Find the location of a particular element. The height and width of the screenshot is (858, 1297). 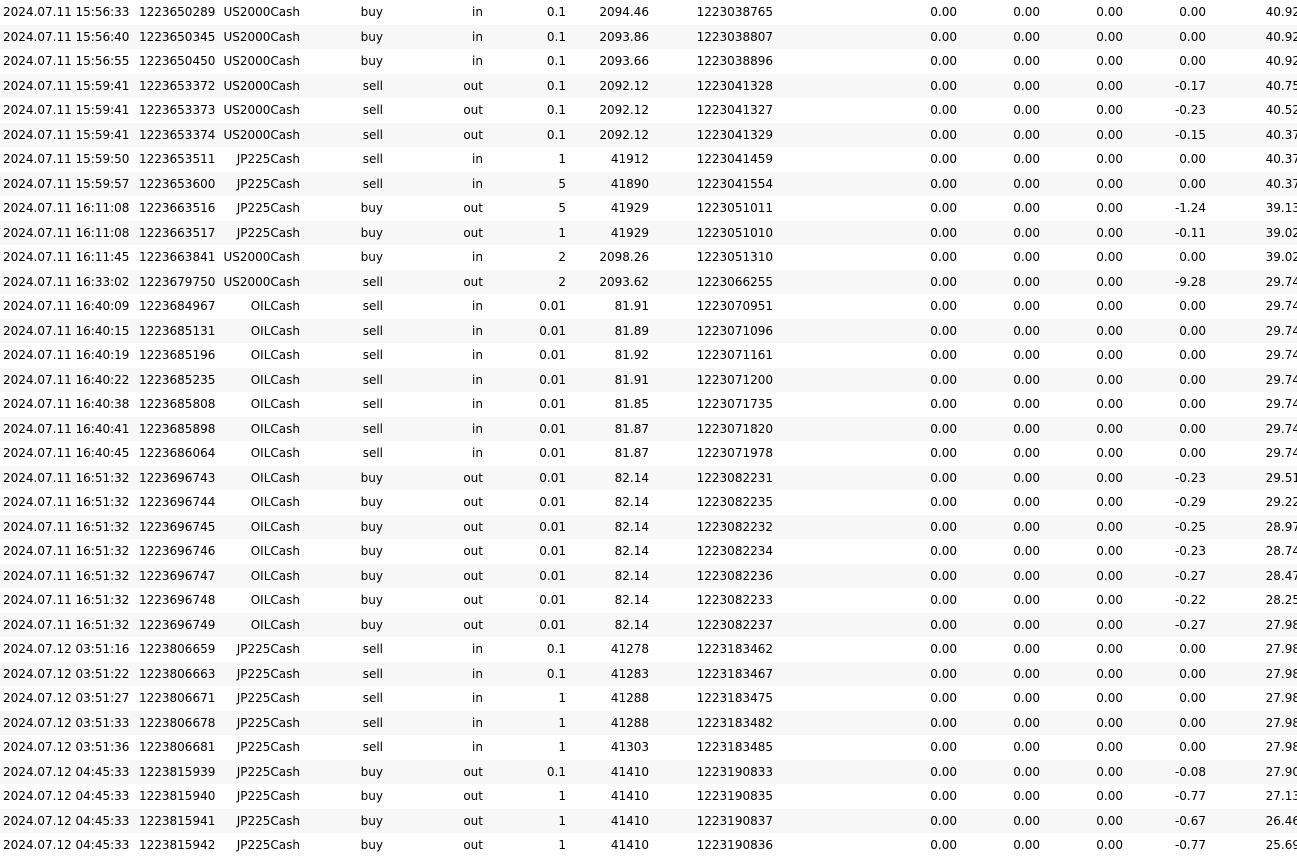

cell-deal: 1223696746 is located at coordinates (177, 551).